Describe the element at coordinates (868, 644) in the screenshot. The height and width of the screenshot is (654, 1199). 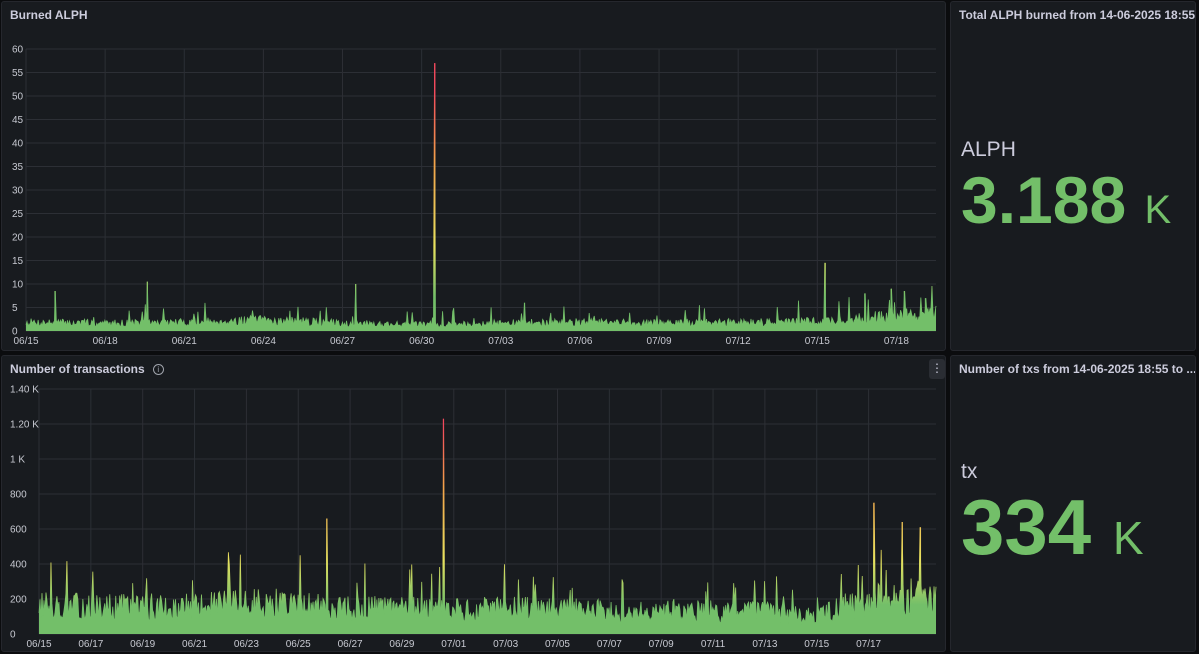
I see `x-tick-label: 07/17` at that location.